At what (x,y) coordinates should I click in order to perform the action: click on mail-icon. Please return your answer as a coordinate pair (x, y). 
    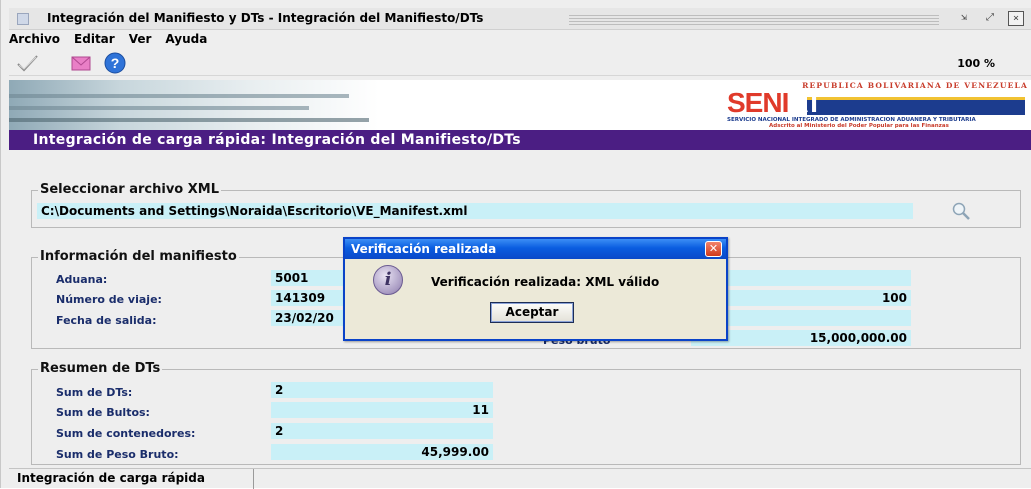
    Looking at the image, I should click on (81, 63).